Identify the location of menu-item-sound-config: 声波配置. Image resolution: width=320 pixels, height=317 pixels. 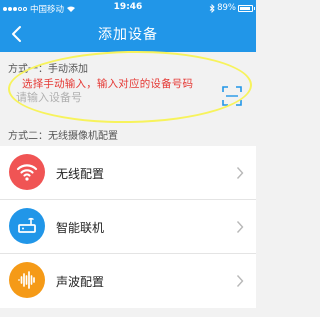
(128, 281).